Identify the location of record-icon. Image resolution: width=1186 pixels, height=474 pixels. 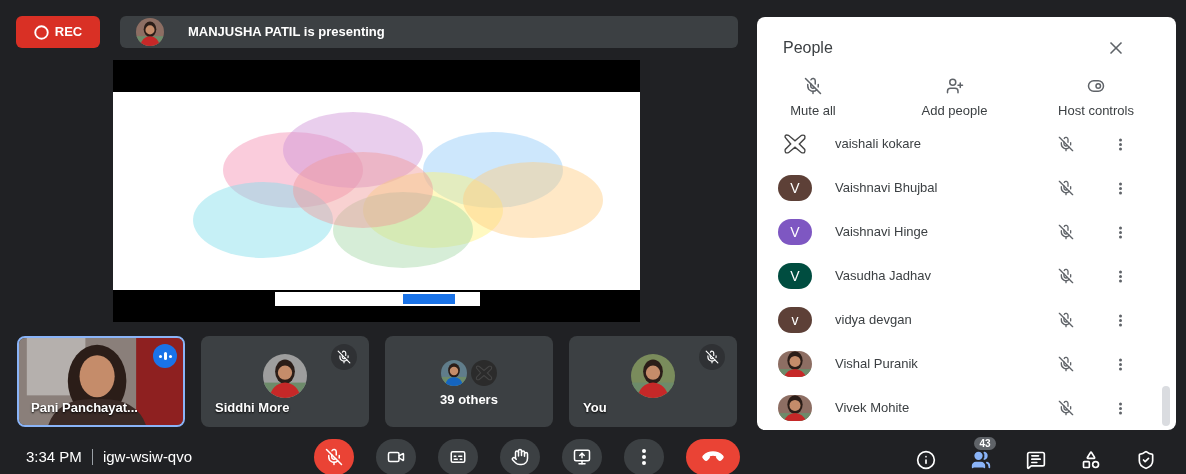
(41, 32).